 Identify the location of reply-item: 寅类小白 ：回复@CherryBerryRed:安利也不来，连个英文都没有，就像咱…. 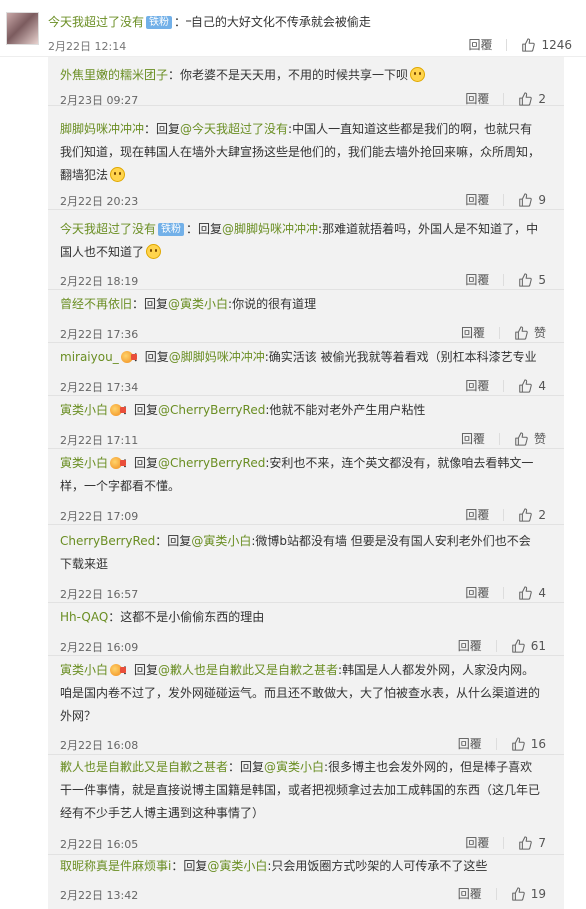
(306, 487).